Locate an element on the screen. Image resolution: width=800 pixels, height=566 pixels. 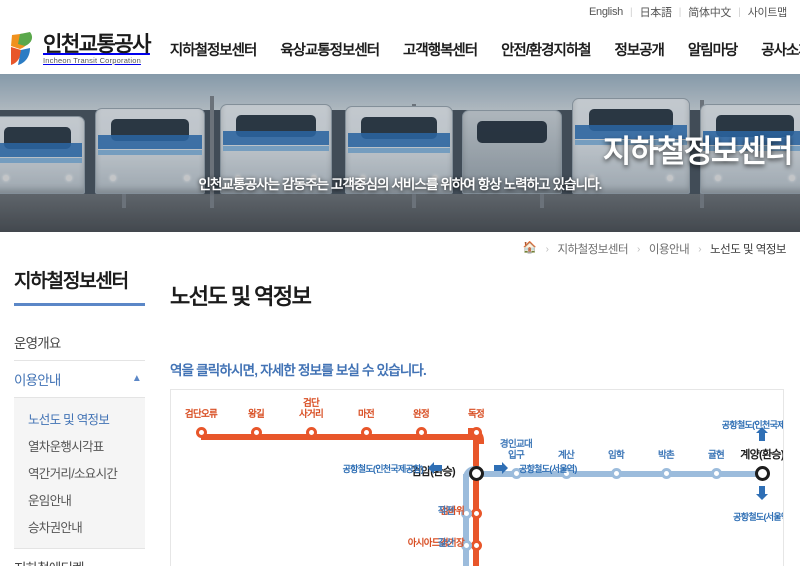
station-geomdan-oryu is located at coordinates (201, 432).